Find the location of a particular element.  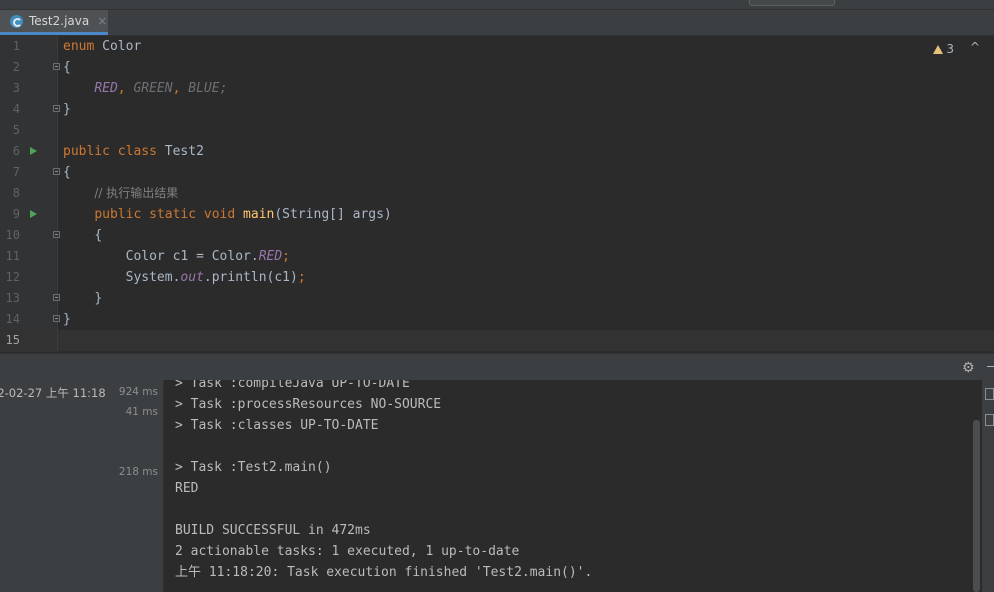

warning-count: 3 is located at coordinates (950, 49).